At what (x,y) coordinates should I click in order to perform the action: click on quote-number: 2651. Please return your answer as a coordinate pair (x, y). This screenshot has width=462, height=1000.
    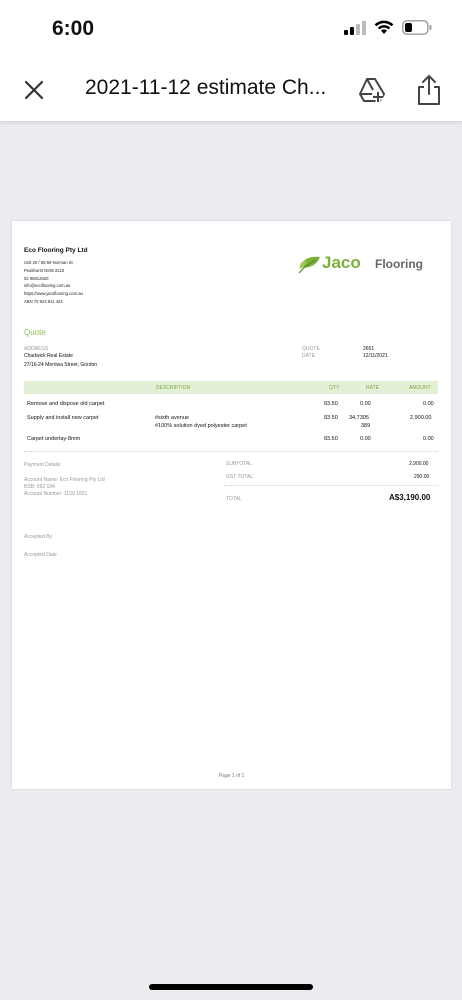
    Looking at the image, I should click on (369, 349).